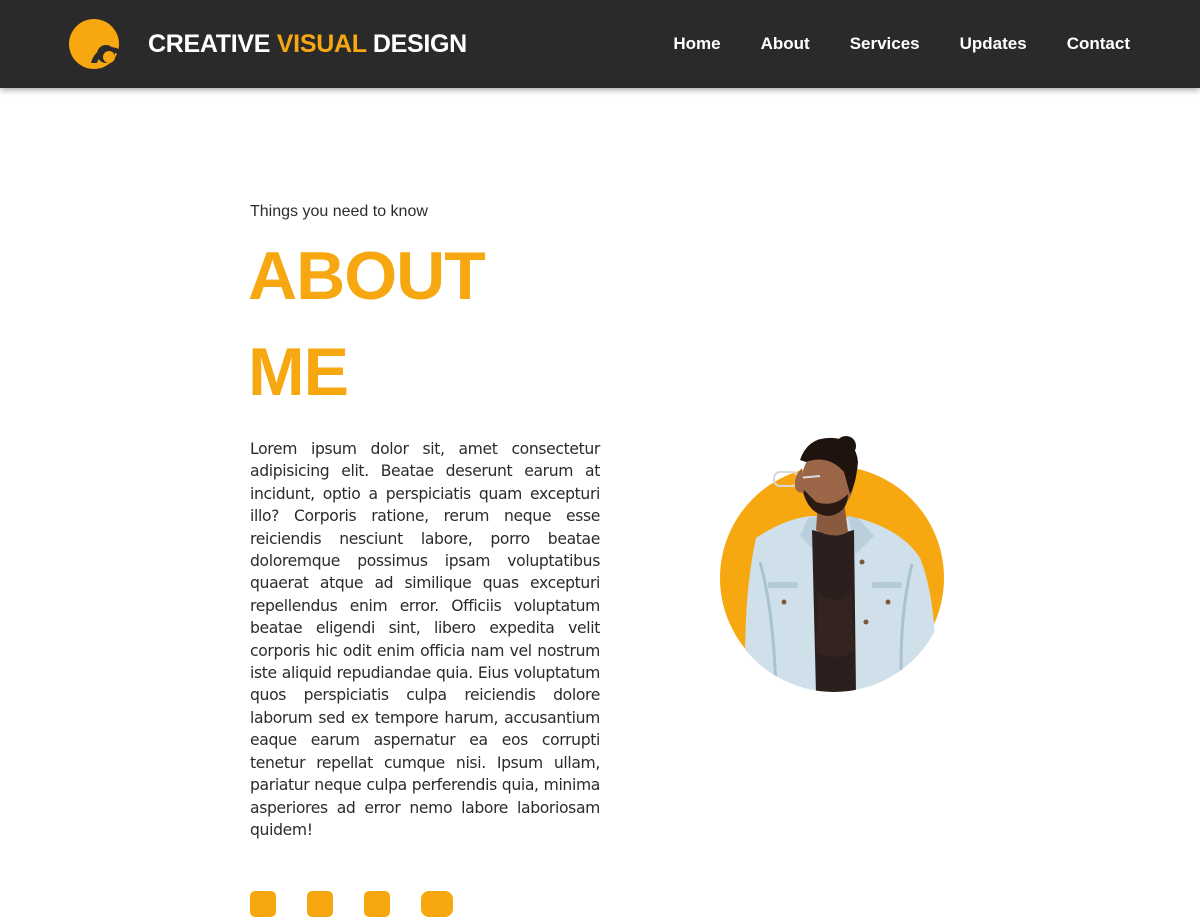 Image resolution: width=1200 pixels, height=917 pixels. Describe the element at coordinates (885, 44) in the screenshot. I see `nav-services: Services` at that location.